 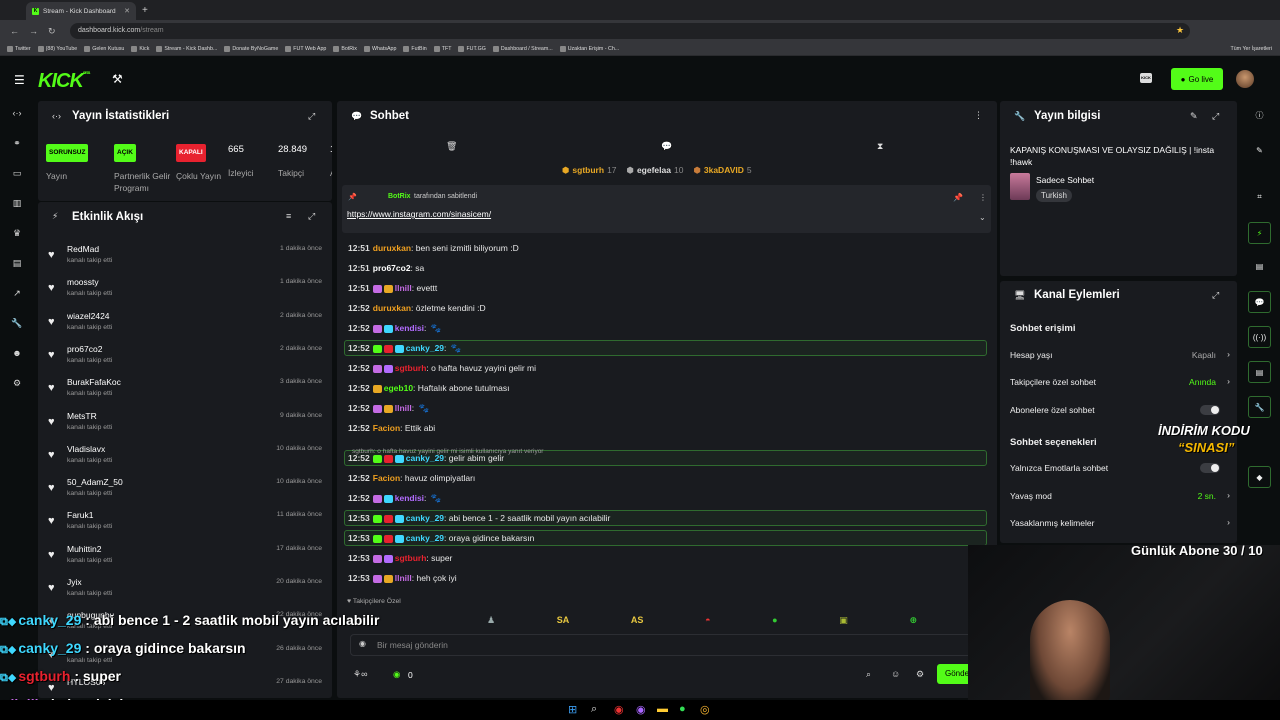 What do you see at coordinates (145, 10) in the screenshot?
I see `new-tab-icon: +` at bounding box center [145, 10].